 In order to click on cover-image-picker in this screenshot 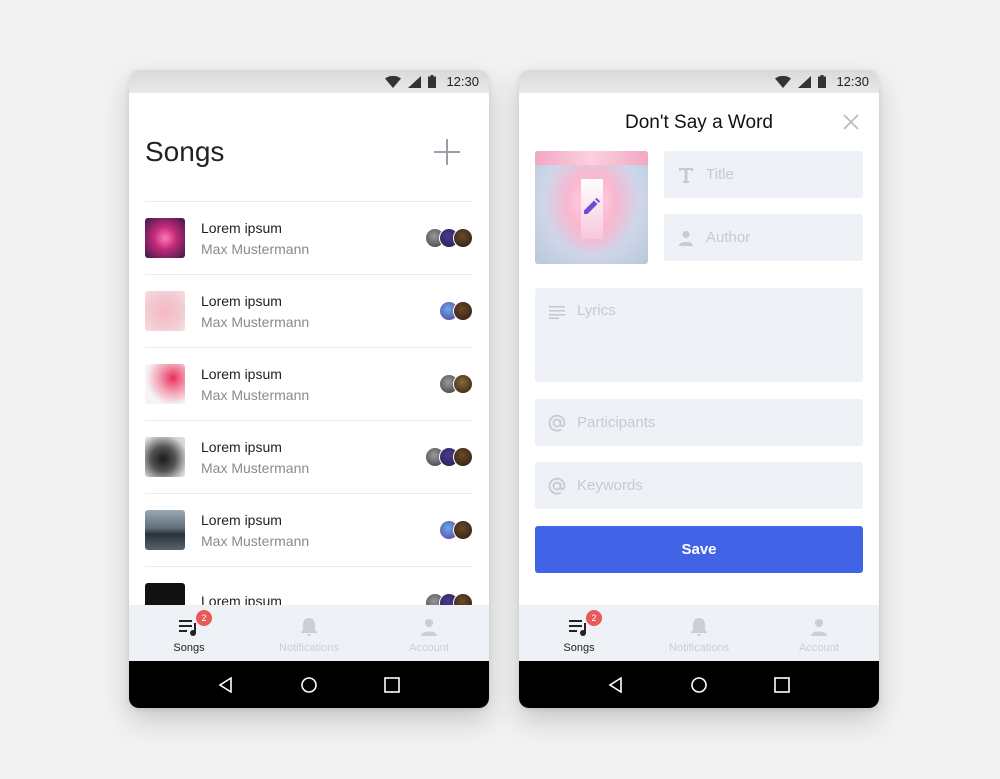, I will do `click(591, 207)`.